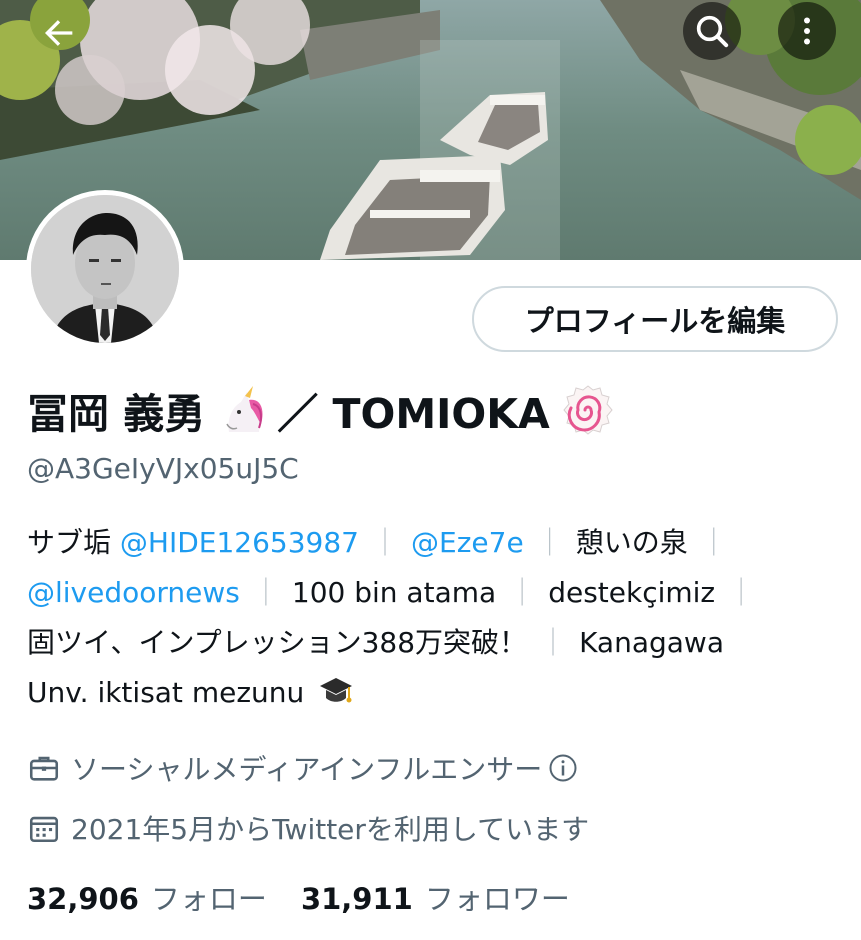 The height and width of the screenshot is (940, 861). I want to click on more-vertical-icon, so click(807, 31).